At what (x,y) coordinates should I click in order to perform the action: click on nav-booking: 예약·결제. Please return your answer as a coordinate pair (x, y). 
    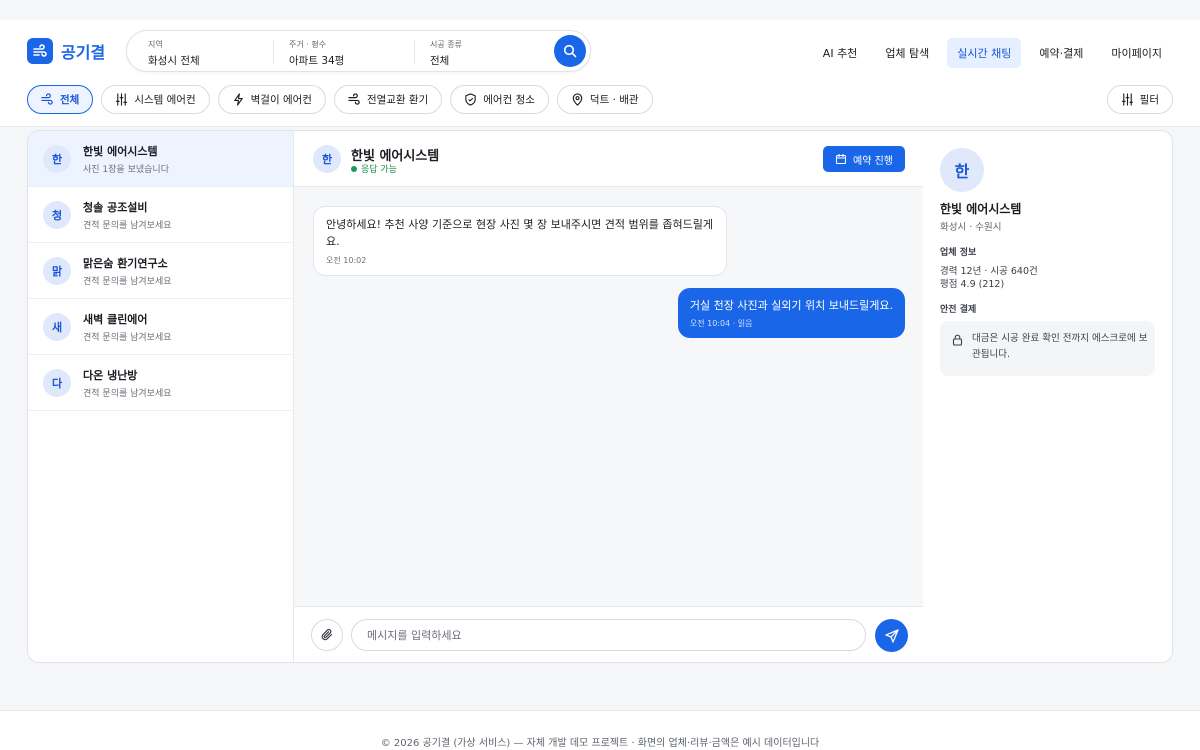
    Looking at the image, I should click on (1061, 53).